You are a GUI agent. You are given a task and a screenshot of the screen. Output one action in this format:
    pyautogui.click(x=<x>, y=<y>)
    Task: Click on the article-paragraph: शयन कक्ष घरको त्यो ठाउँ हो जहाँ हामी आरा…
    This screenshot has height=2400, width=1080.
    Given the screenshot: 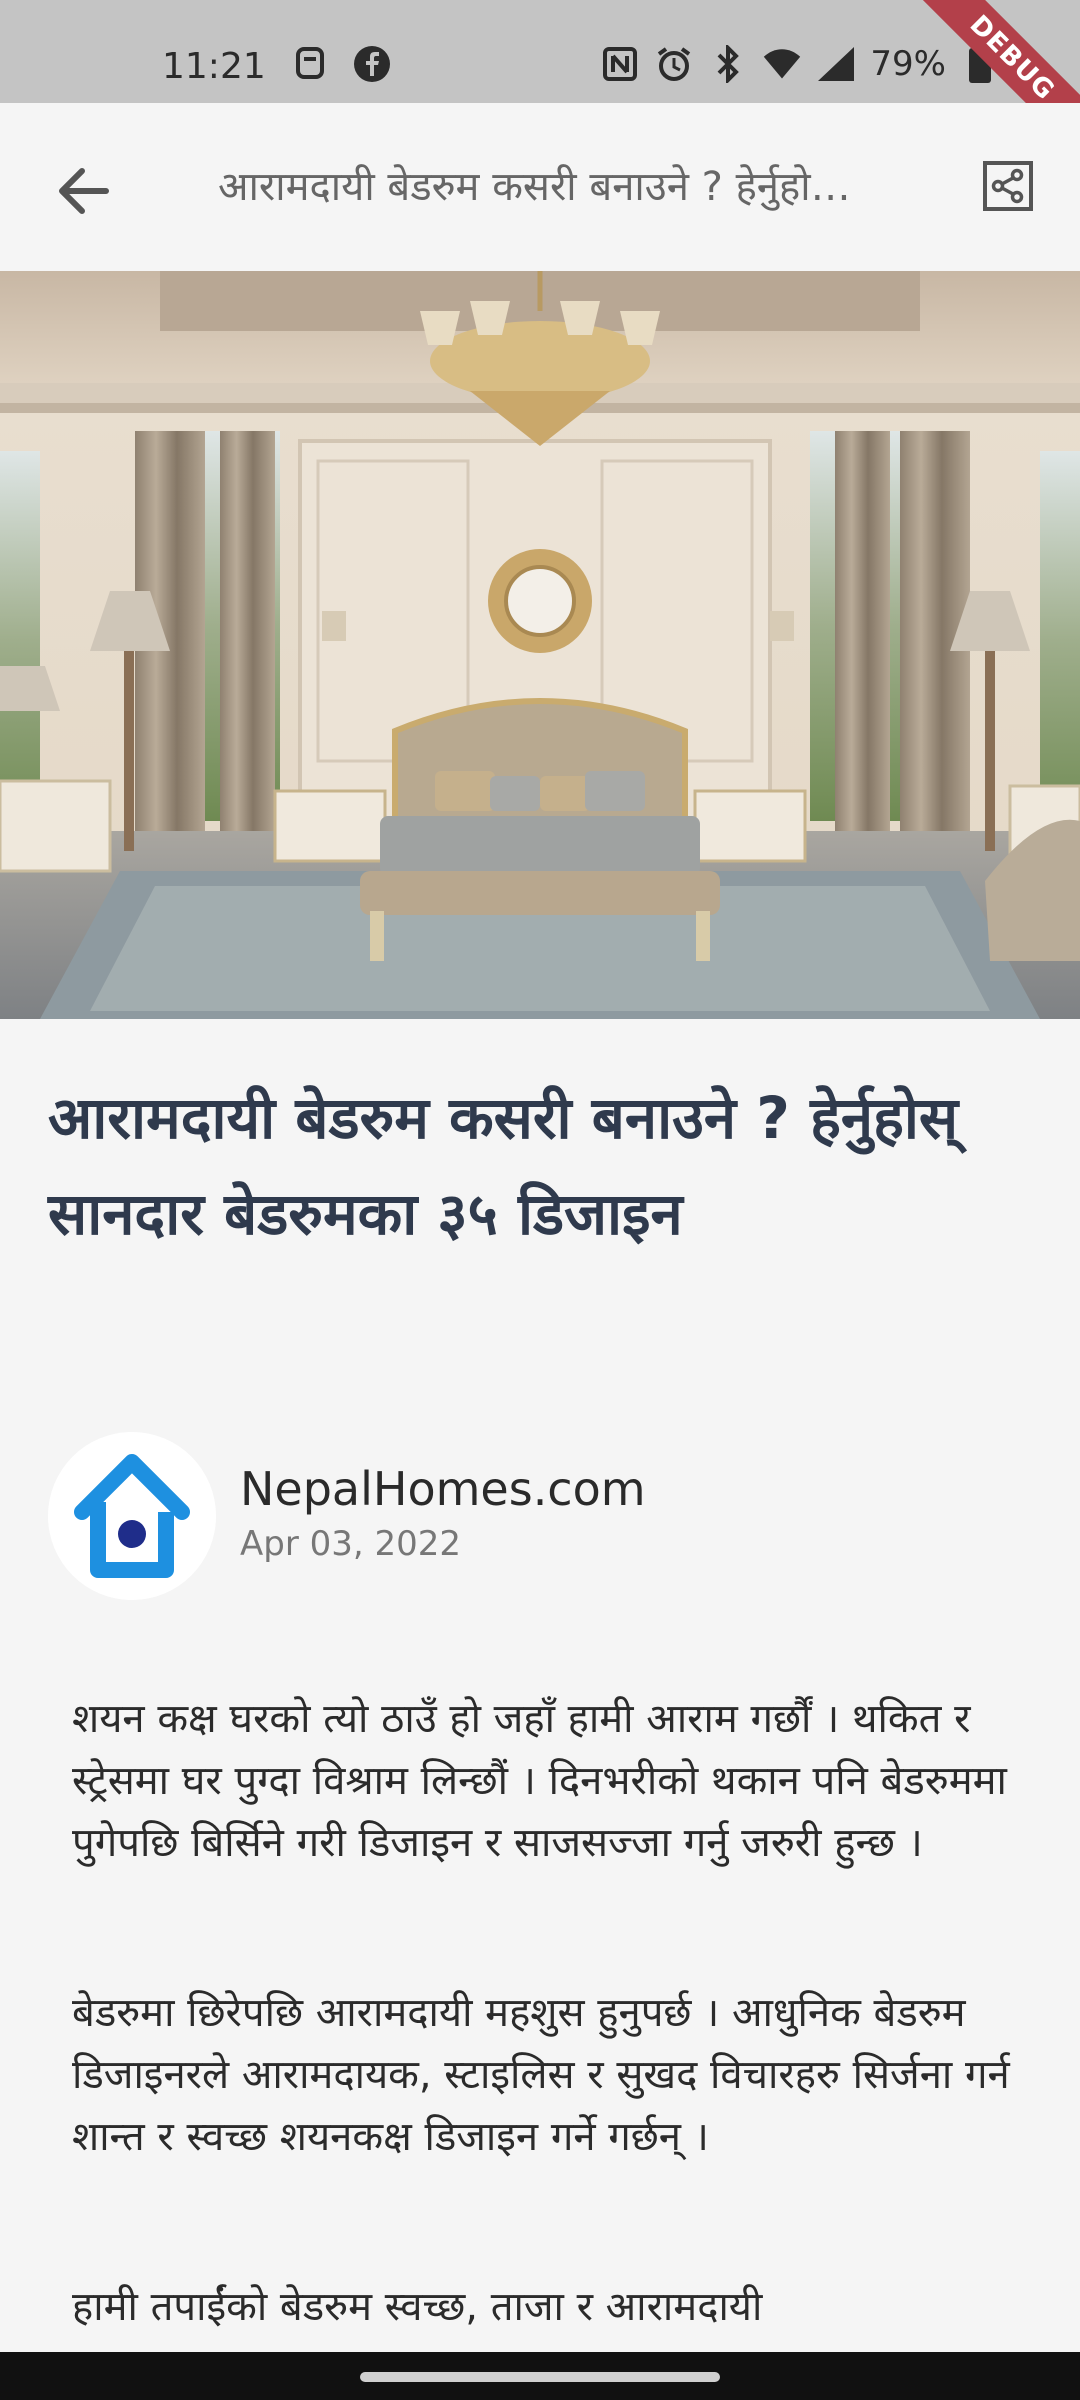 What is the action you would take?
    pyautogui.click(x=539, y=1781)
    